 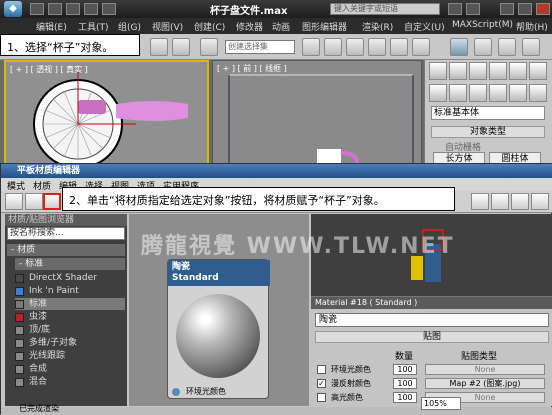 What do you see at coordinates (181, 47) in the screenshot?
I see `select-by-name-icon` at bounding box center [181, 47].